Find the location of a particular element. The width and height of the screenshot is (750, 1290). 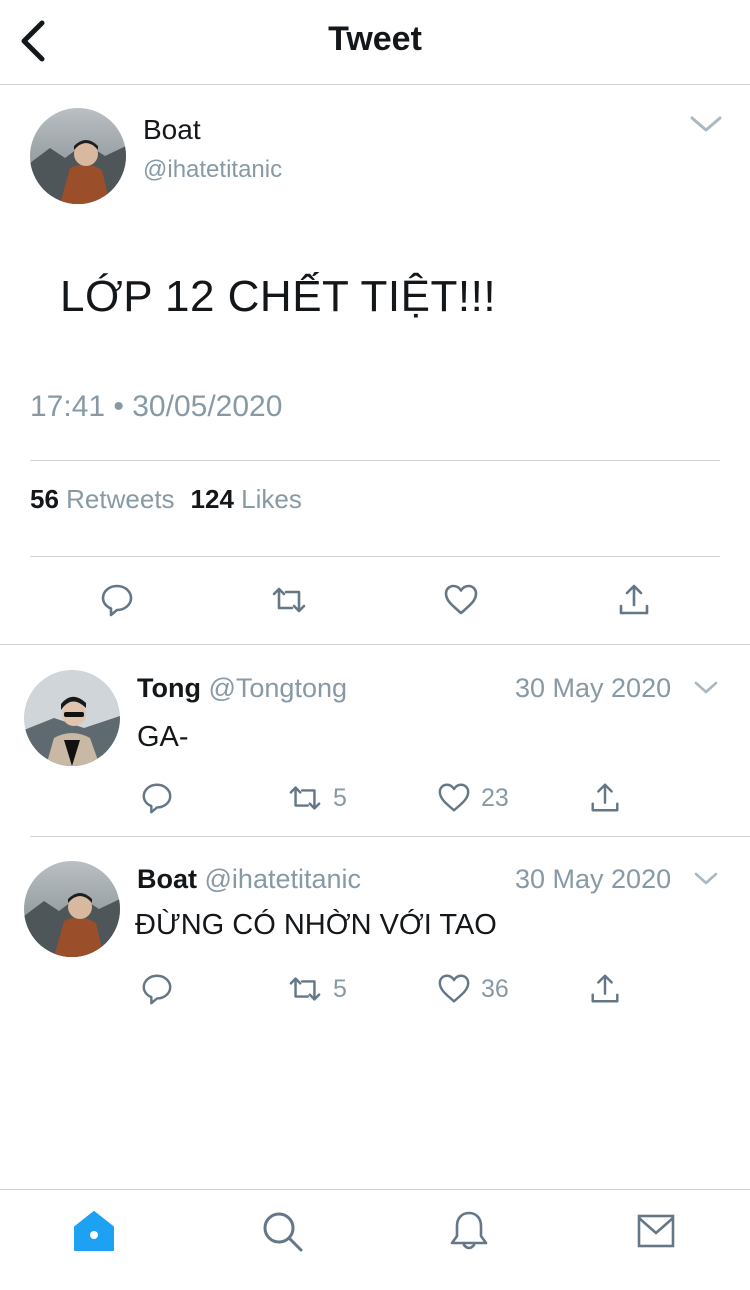

tab-messages is located at coordinates (656, 1231).